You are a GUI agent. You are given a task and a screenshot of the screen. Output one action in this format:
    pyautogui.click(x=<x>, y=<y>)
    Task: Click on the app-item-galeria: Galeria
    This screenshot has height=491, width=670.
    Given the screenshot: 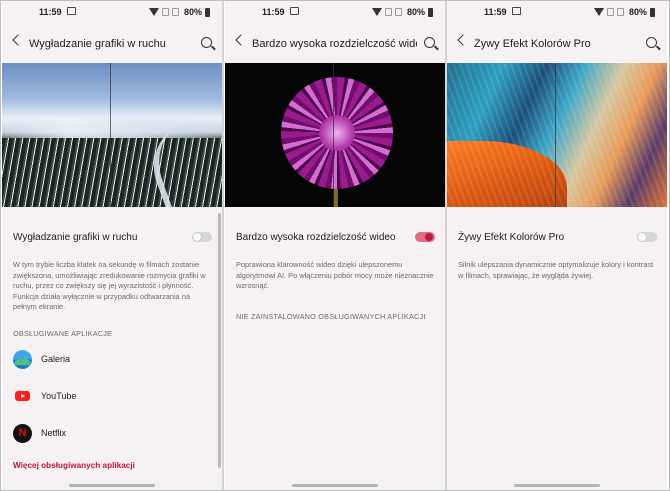 What is the action you would take?
    pyautogui.click(x=41, y=359)
    